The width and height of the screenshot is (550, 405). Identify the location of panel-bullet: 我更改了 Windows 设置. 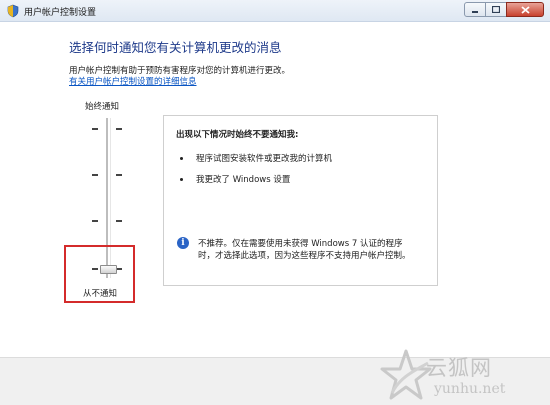
(243, 180).